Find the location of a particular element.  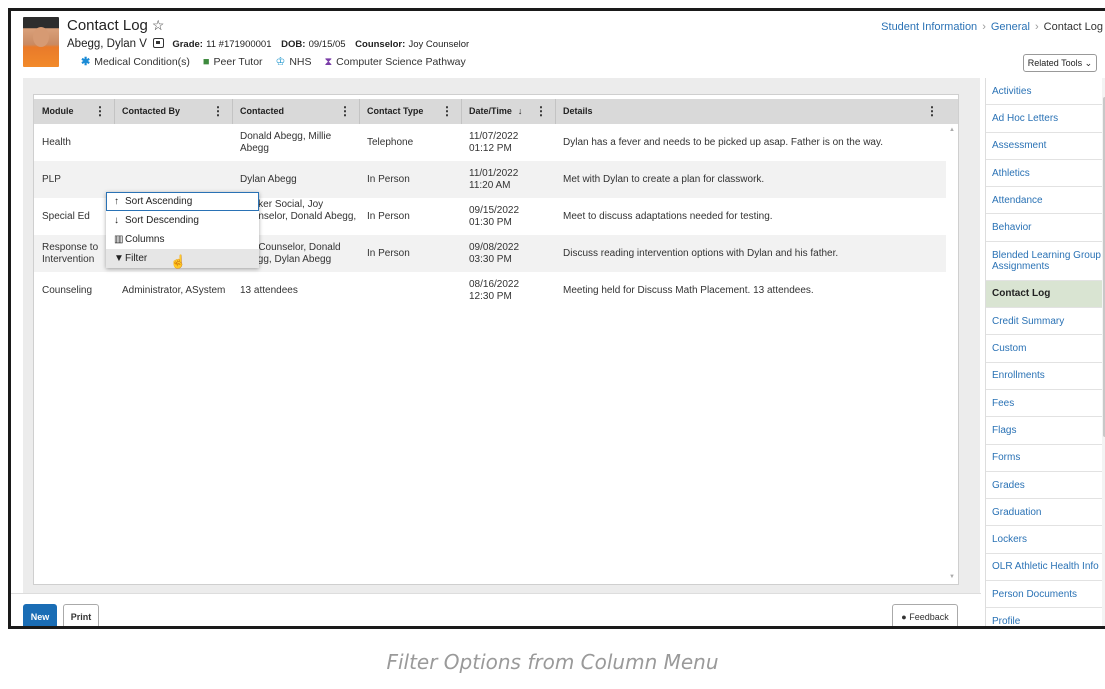

sidebar-item-enrollments: Enrollments is located at coordinates (1044, 376).